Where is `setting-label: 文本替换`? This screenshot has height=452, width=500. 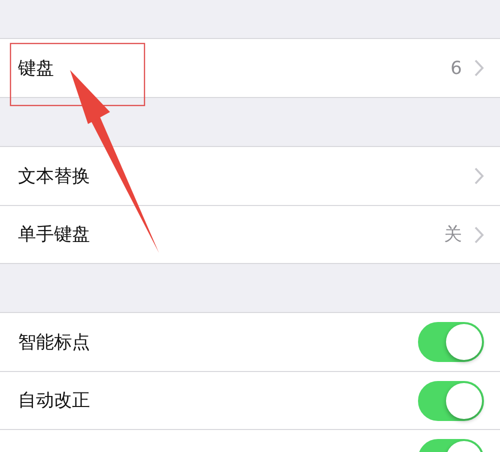
setting-label: 文本替换 is located at coordinates (54, 176).